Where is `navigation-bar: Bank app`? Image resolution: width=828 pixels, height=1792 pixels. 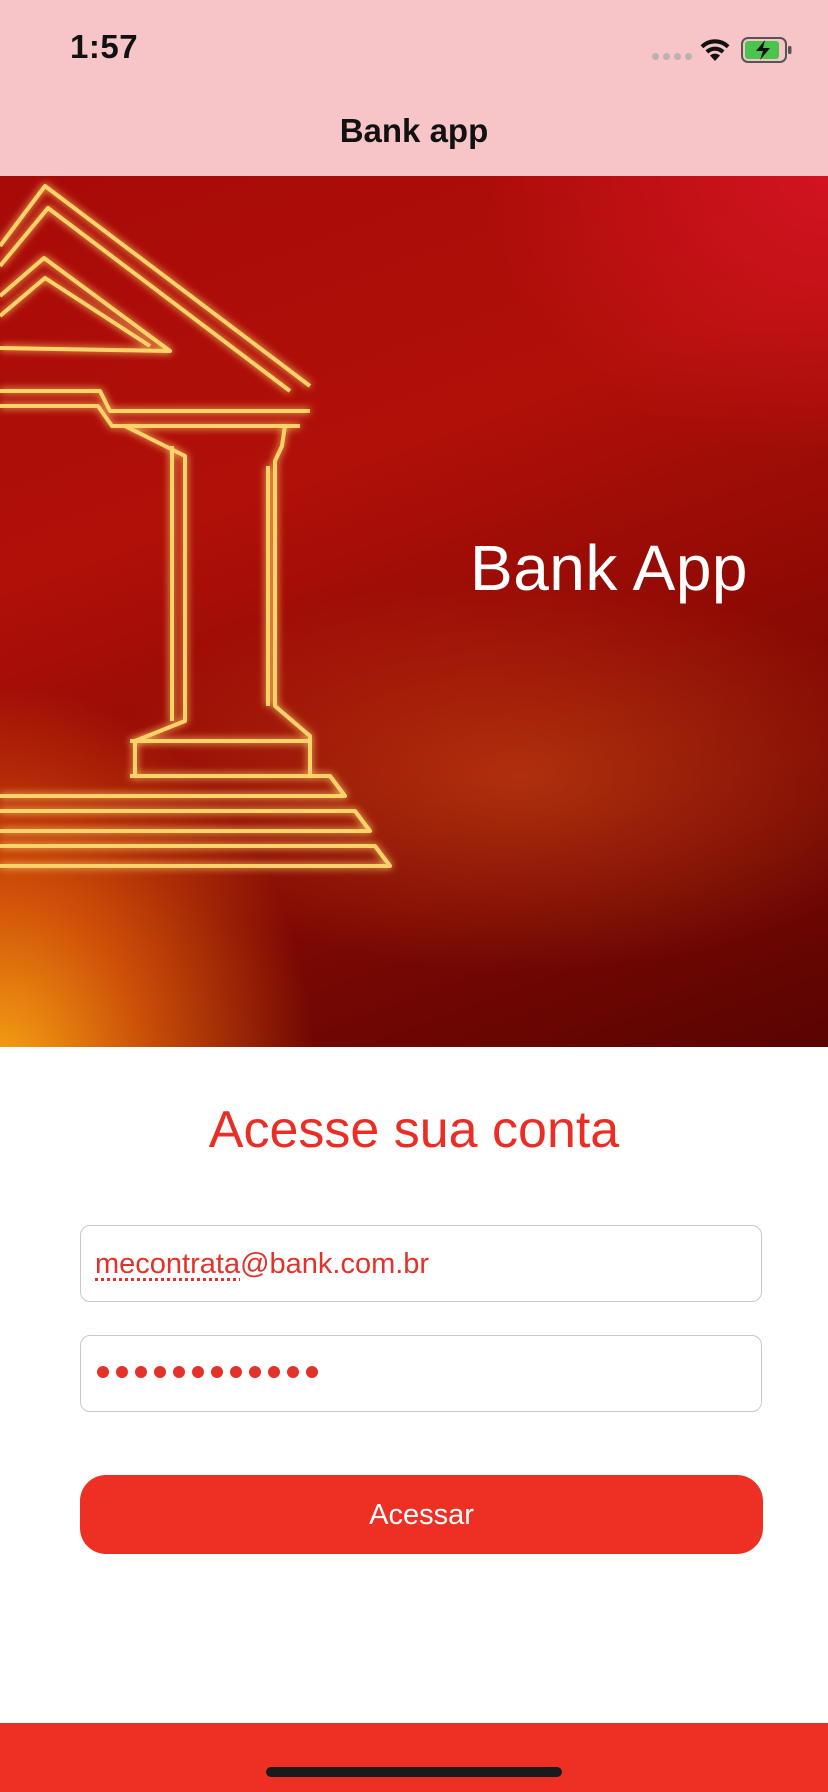
navigation-bar: Bank app is located at coordinates (414, 138).